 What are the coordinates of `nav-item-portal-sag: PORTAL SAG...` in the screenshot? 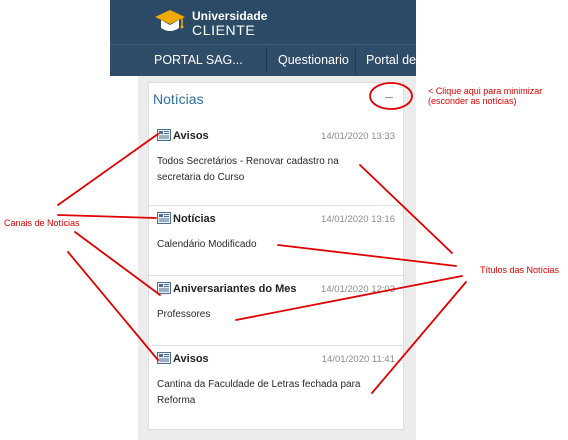 It's located at (198, 60).